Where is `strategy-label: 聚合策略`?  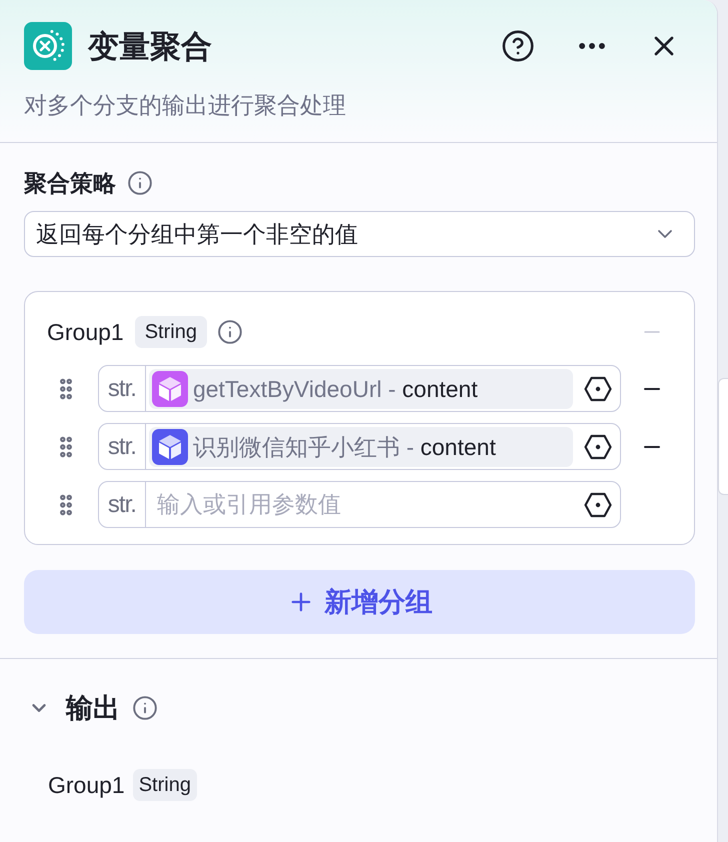
strategy-label: 聚合策略 is located at coordinates (70, 183).